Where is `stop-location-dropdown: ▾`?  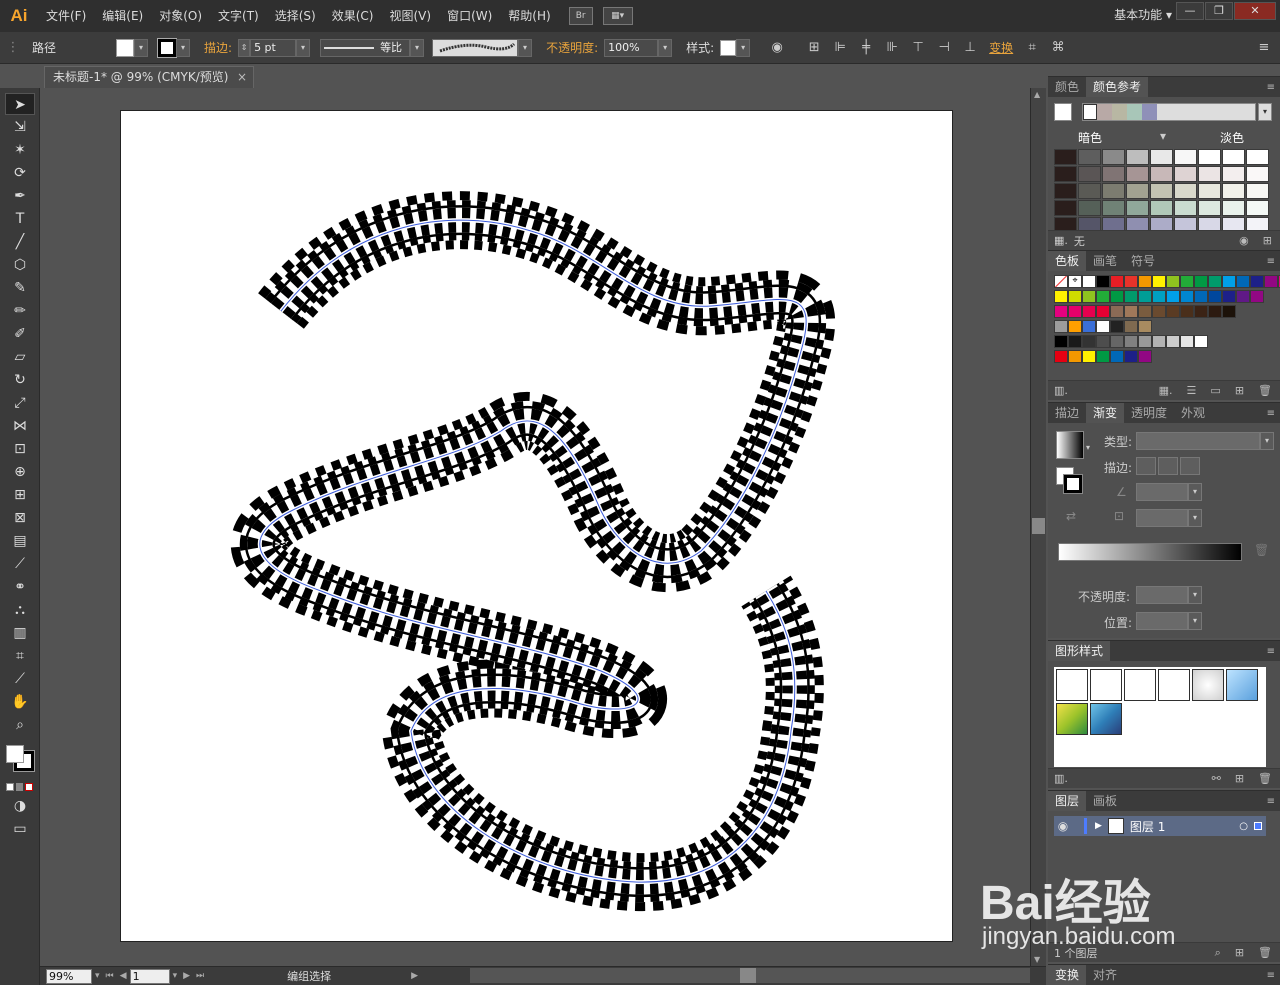 stop-location-dropdown: ▾ is located at coordinates (1195, 621).